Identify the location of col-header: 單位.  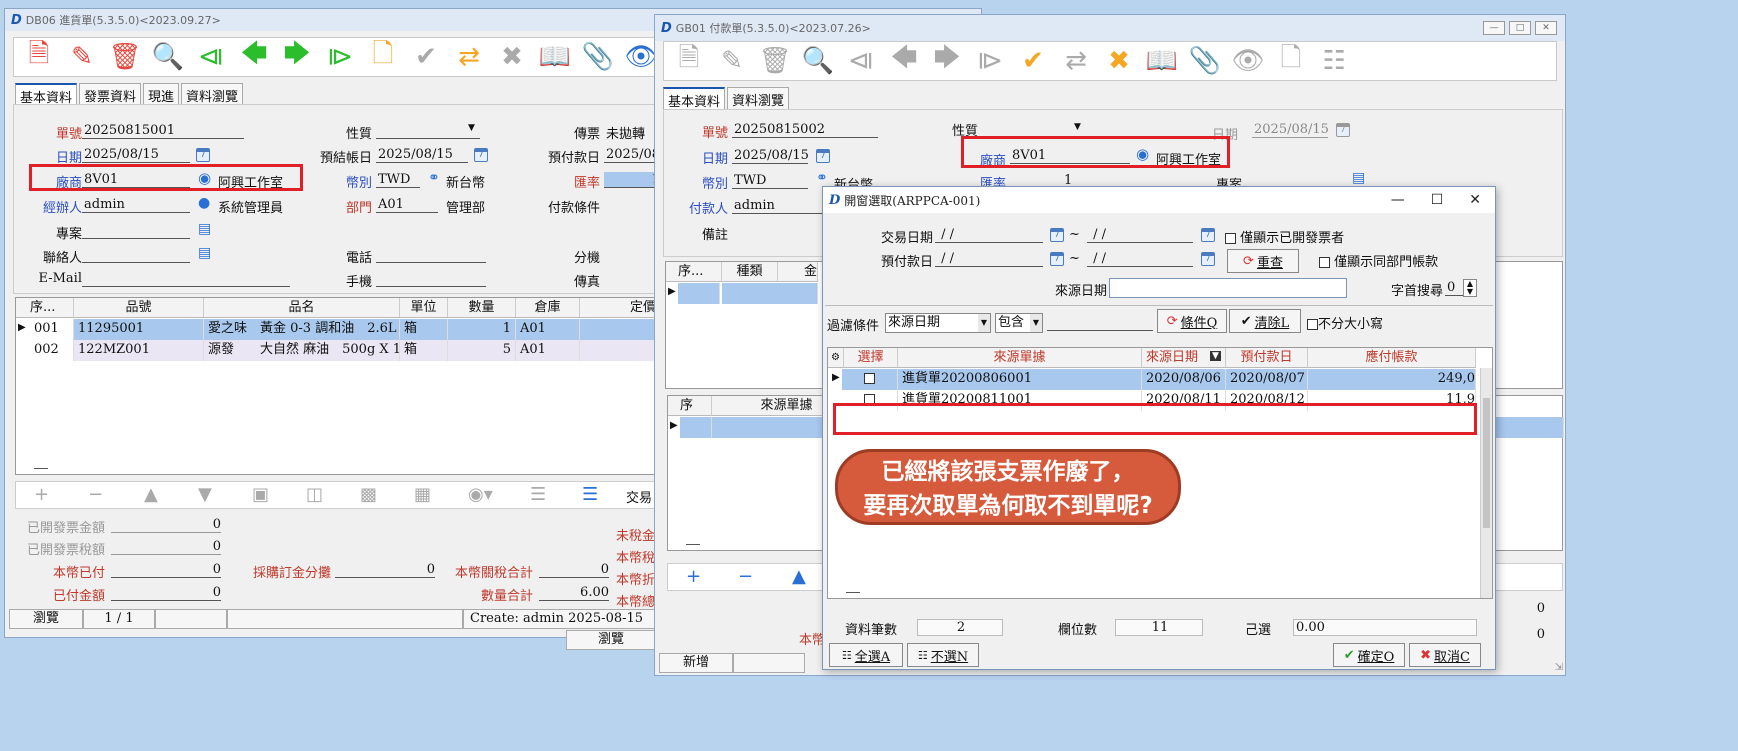
(424, 308).